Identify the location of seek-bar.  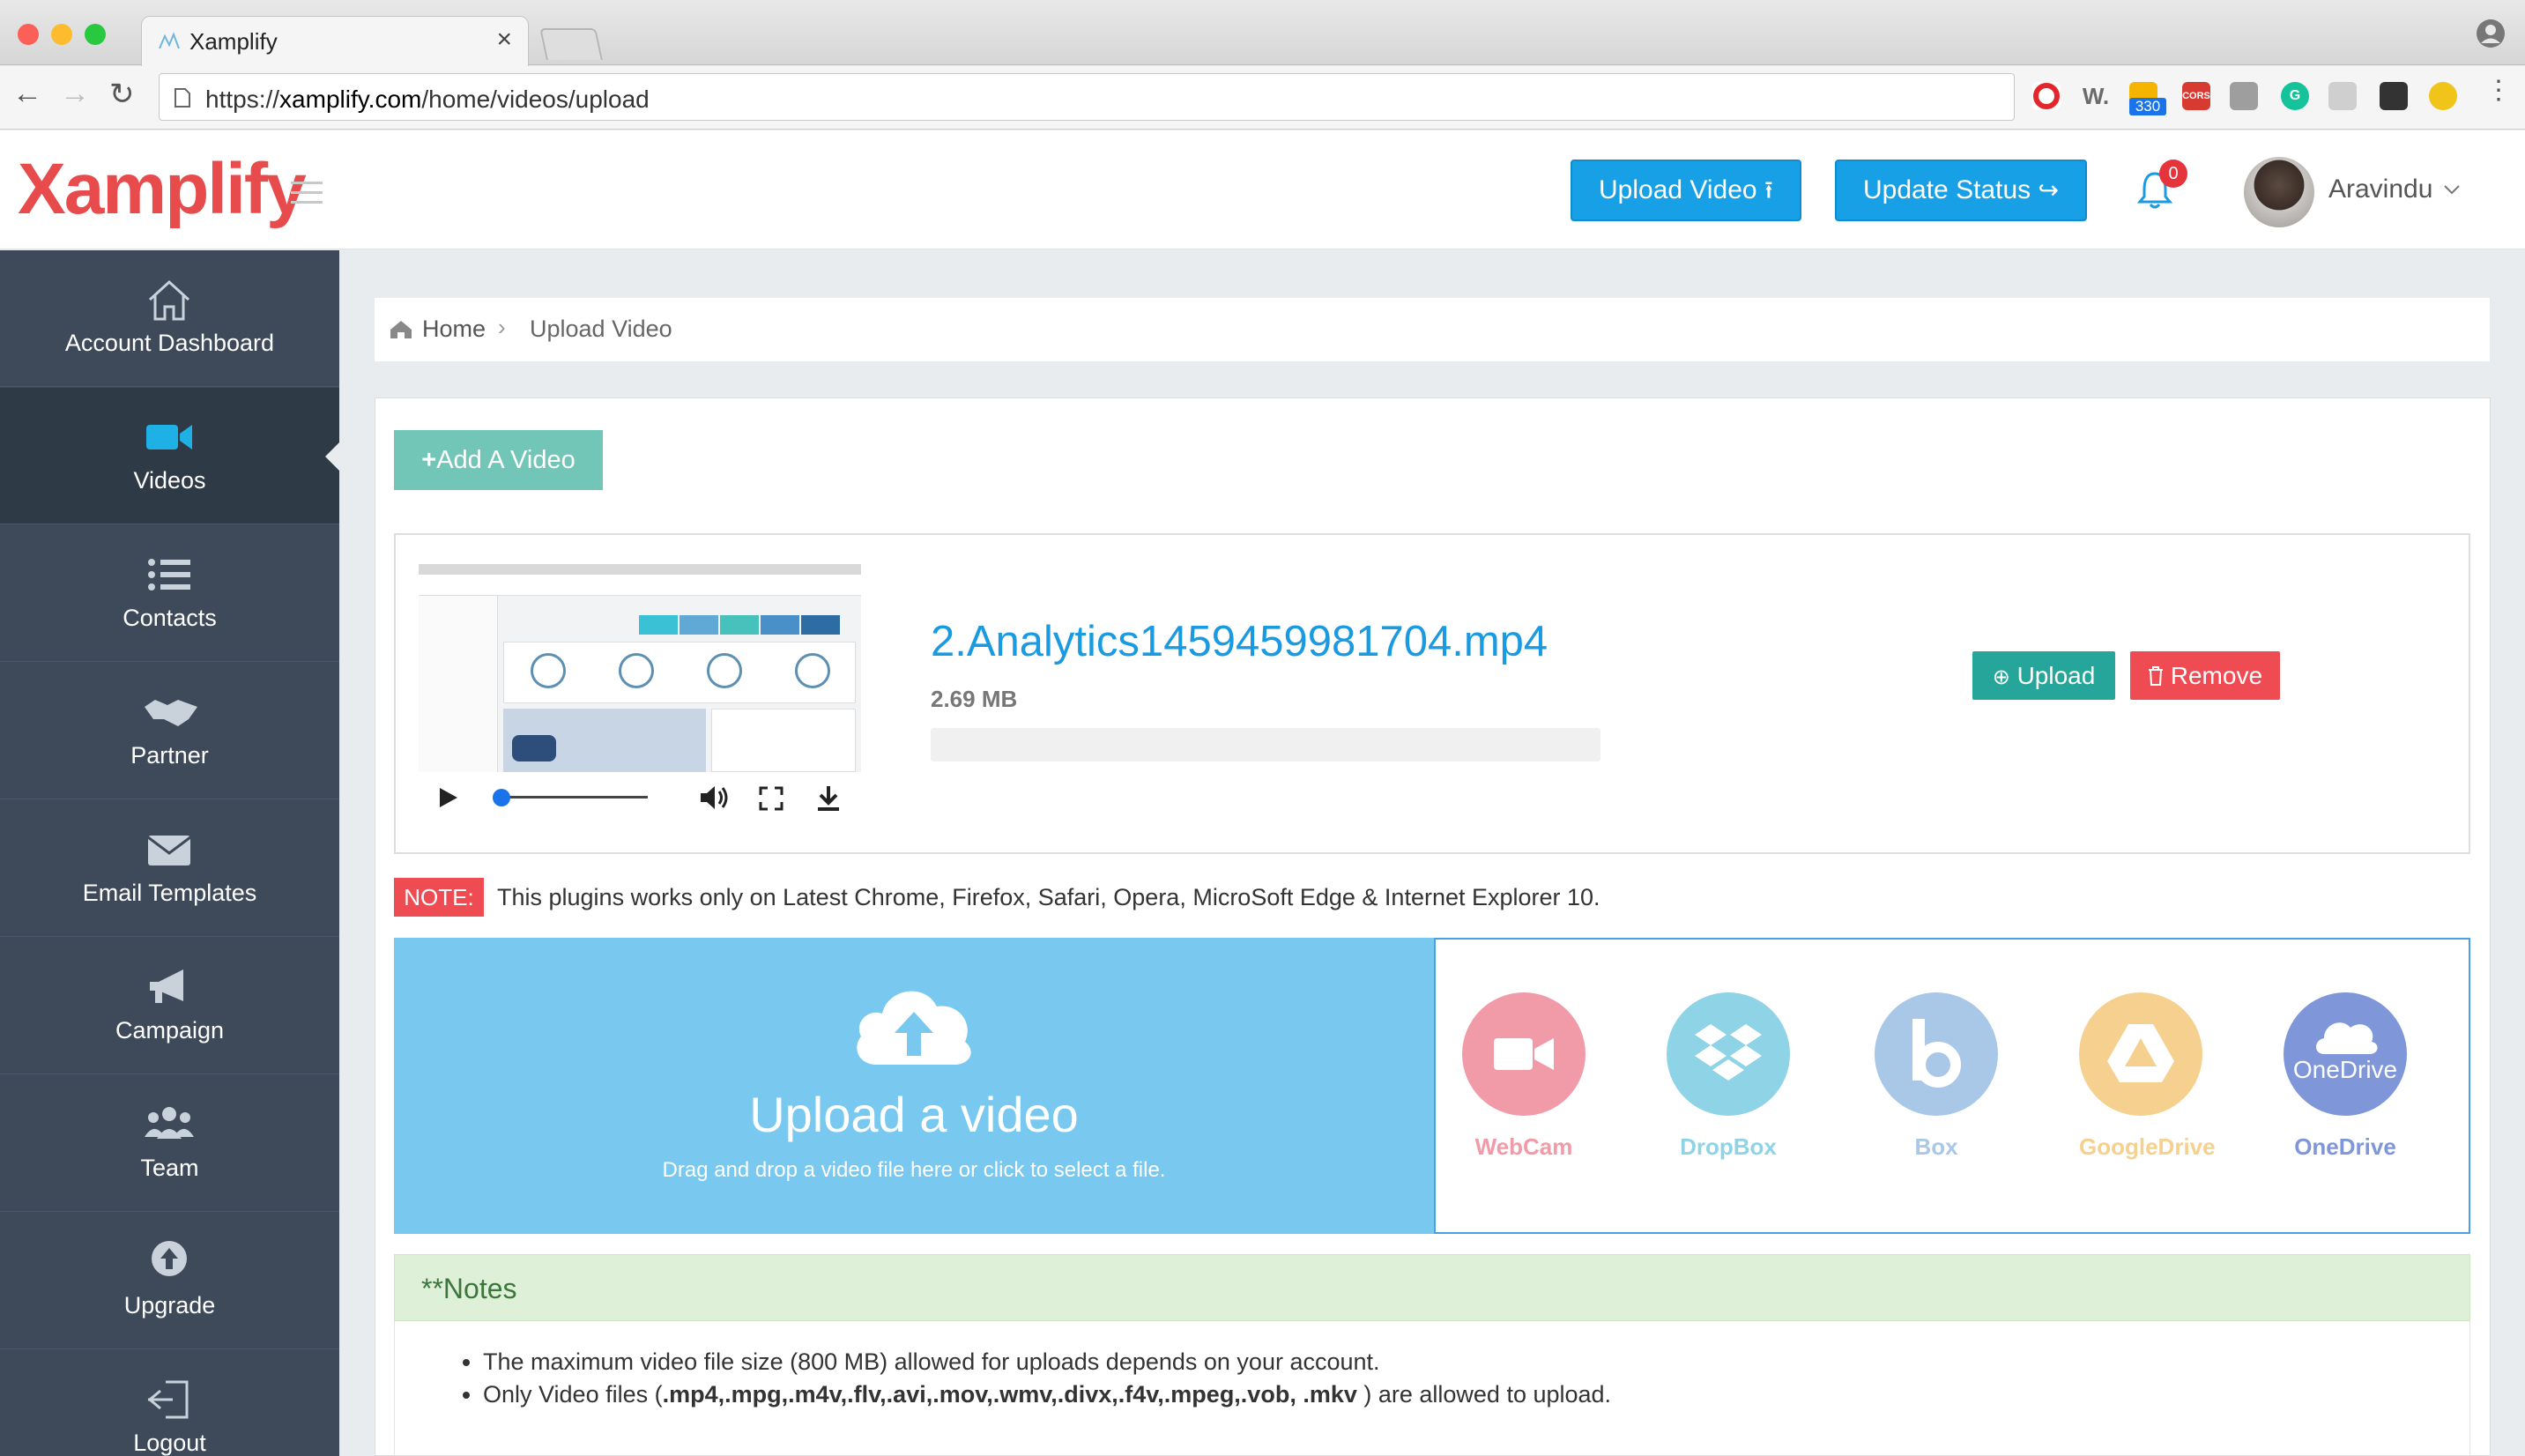
(573, 797).